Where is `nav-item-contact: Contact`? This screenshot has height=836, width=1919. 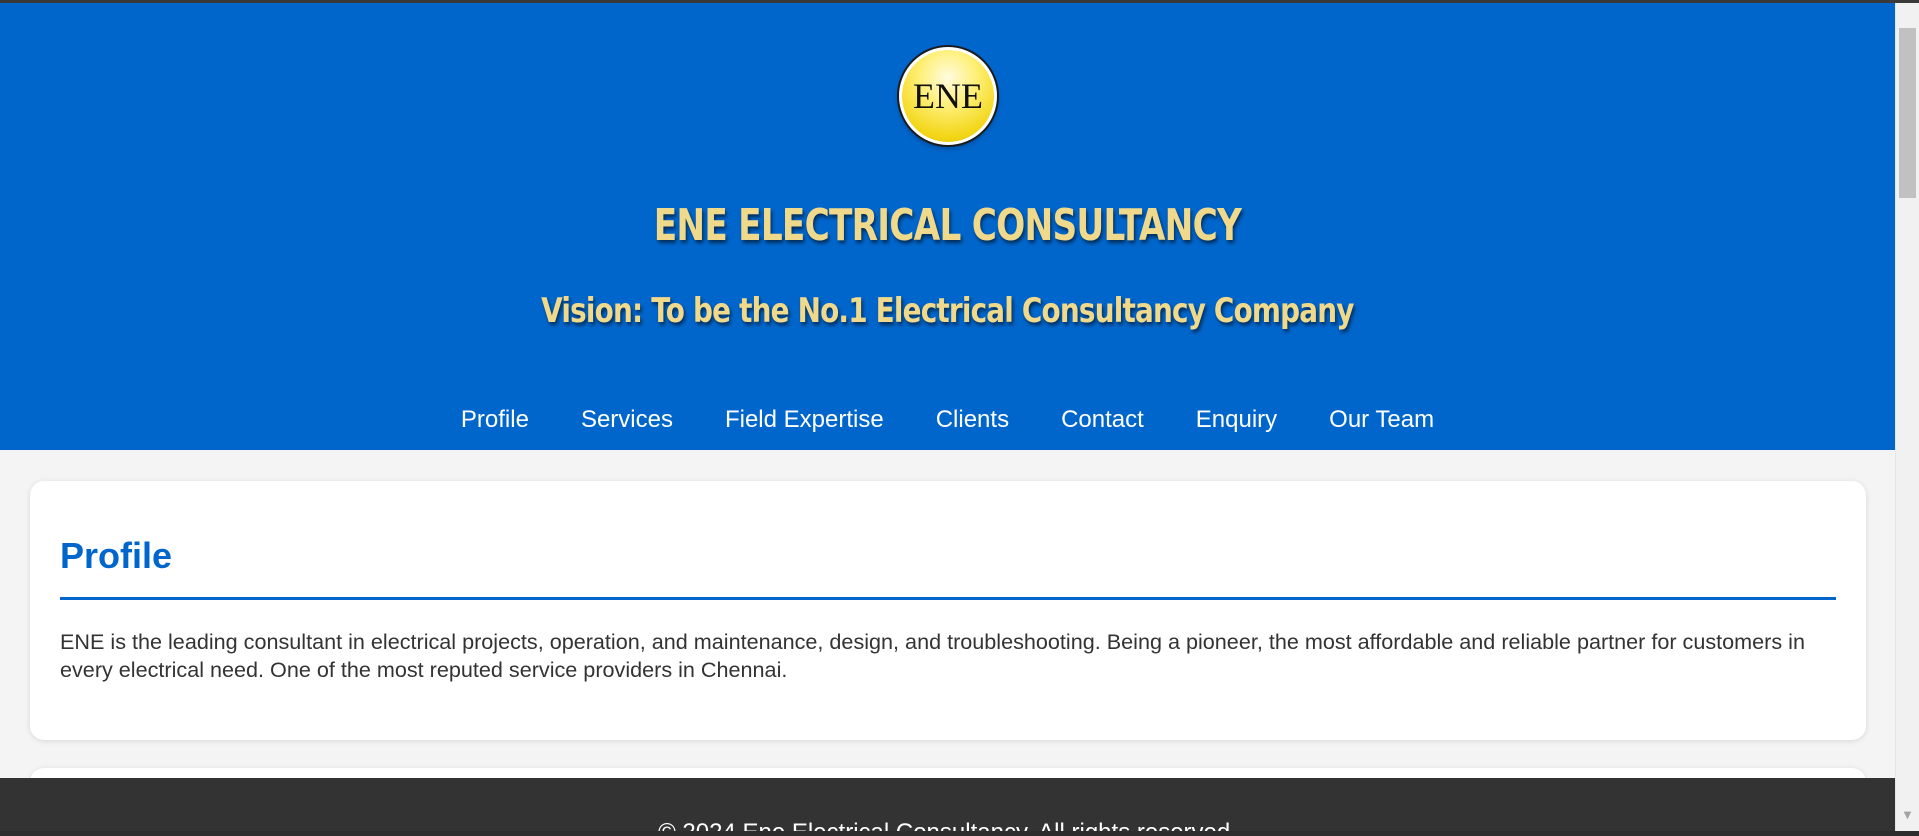
nav-item-contact: Contact is located at coordinates (1102, 420).